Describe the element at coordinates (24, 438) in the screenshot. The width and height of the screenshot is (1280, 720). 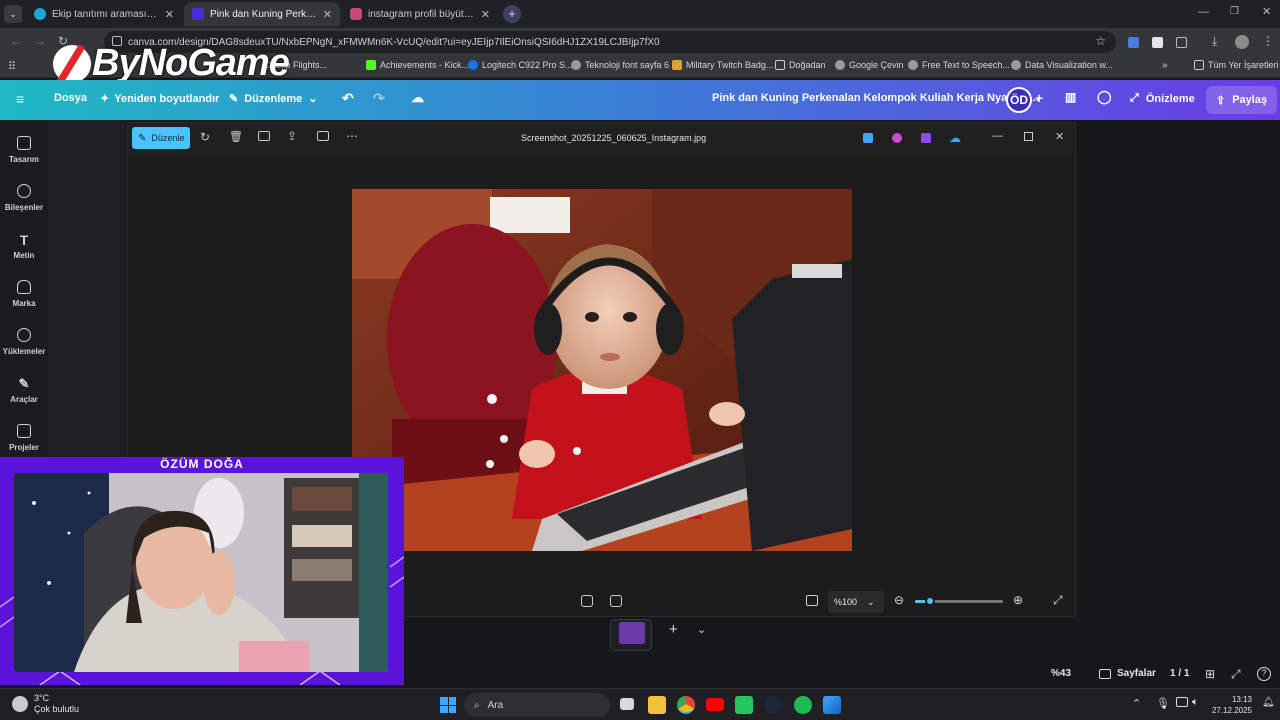
I see `sidebar-item-projects: Projeler` at that location.